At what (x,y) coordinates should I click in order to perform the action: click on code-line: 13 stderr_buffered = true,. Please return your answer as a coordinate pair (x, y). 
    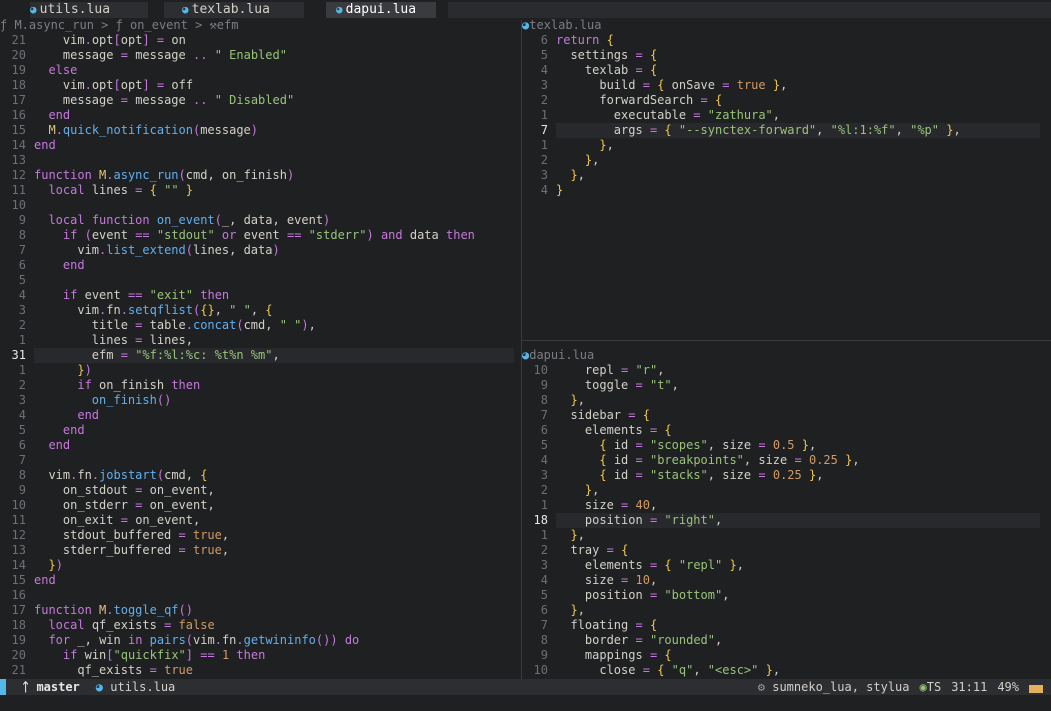
    Looking at the image, I should click on (260, 550).